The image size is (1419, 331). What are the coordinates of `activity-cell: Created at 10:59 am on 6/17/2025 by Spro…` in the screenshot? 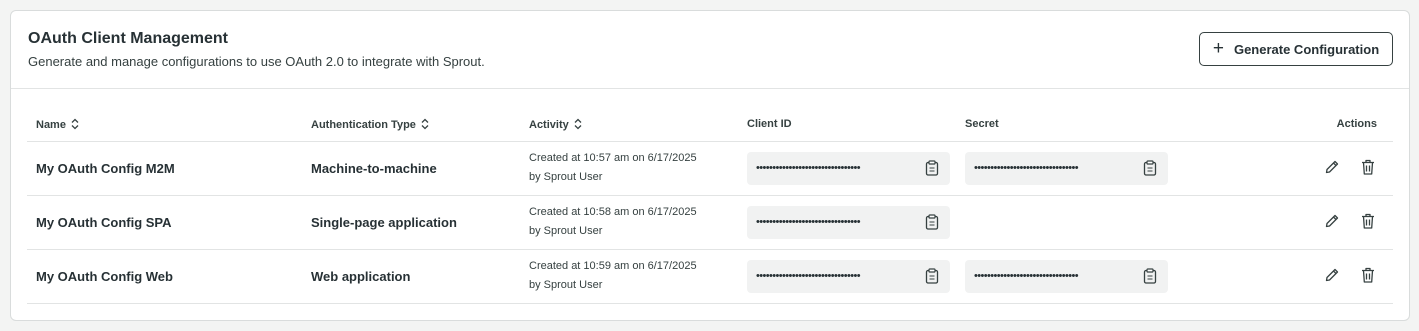 It's located at (629, 276).